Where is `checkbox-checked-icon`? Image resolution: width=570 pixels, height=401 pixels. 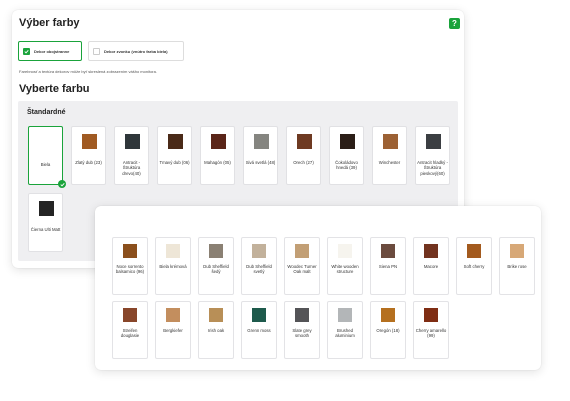 checkbox-checked-icon is located at coordinates (26, 51).